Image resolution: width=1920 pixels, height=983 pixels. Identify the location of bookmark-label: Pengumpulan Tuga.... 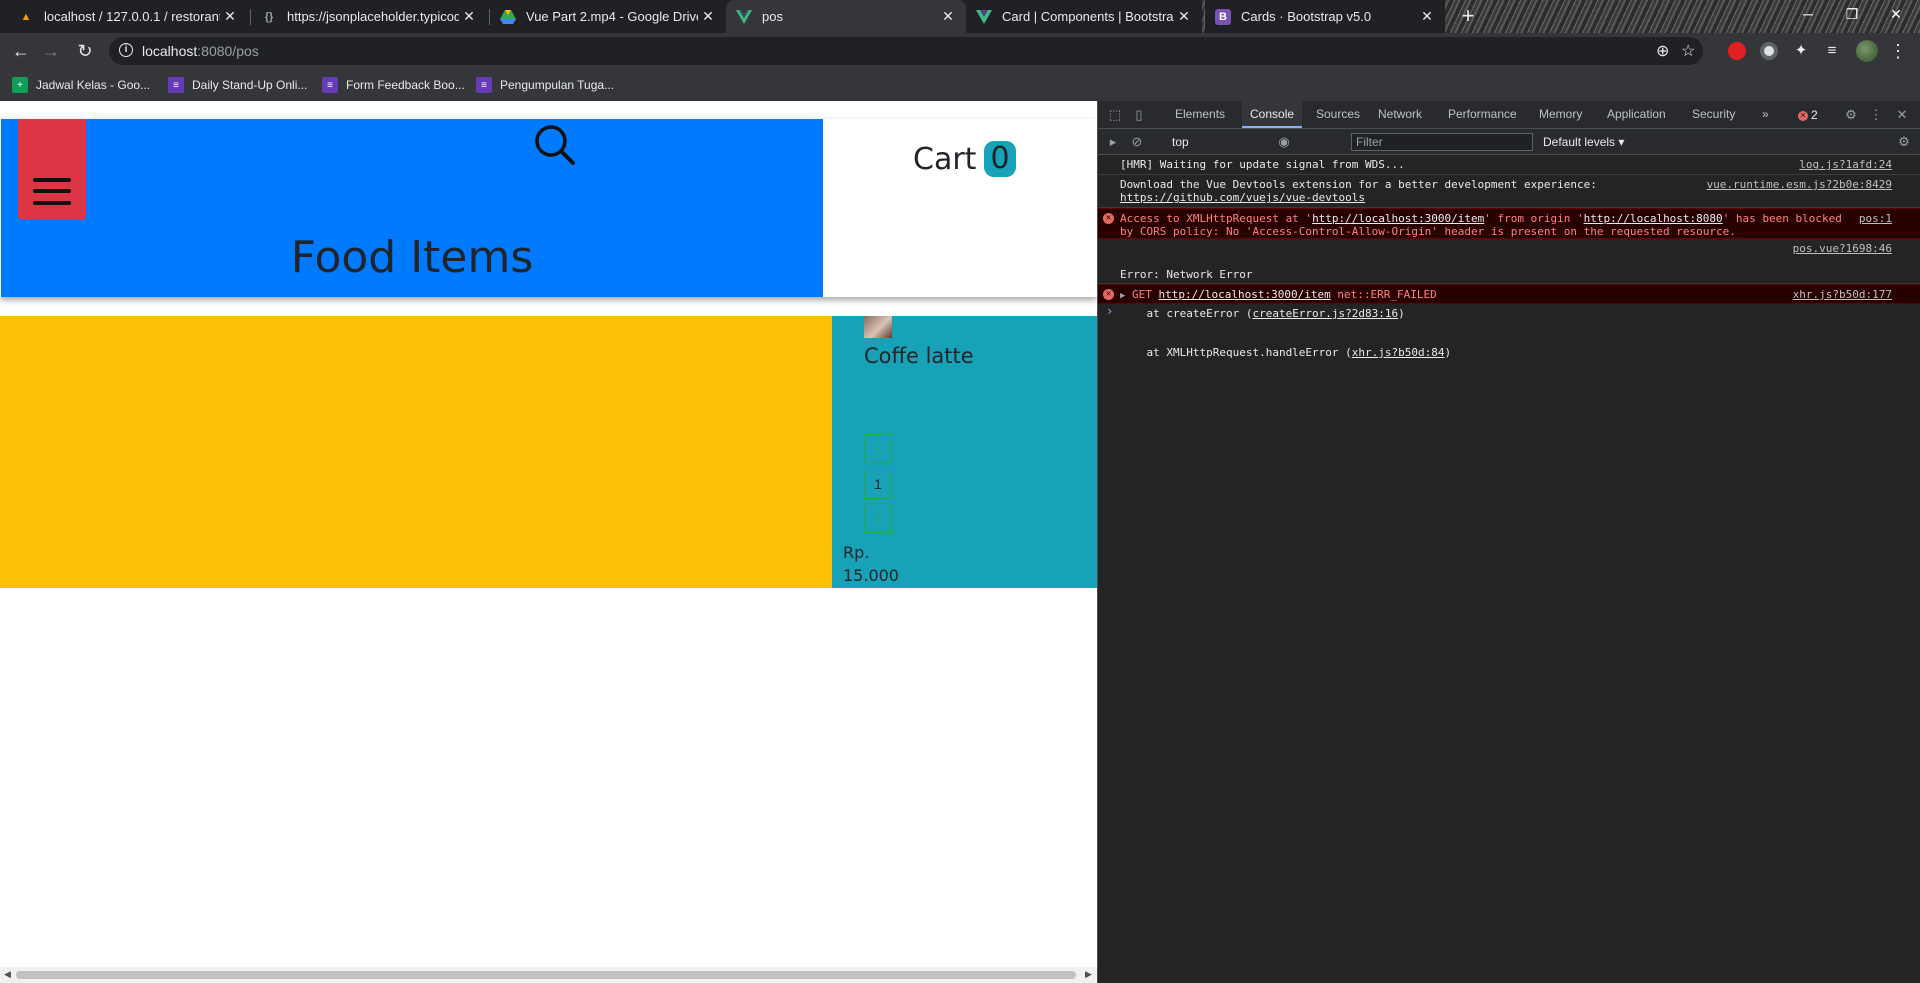
(557, 85).